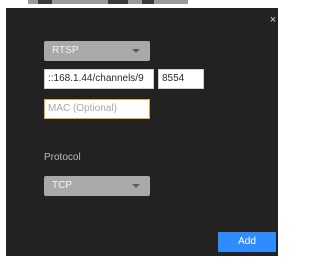 Image resolution: width=320 pixels, height=260 pixels. I want to click on port-value: 8554, so click(173, 78).